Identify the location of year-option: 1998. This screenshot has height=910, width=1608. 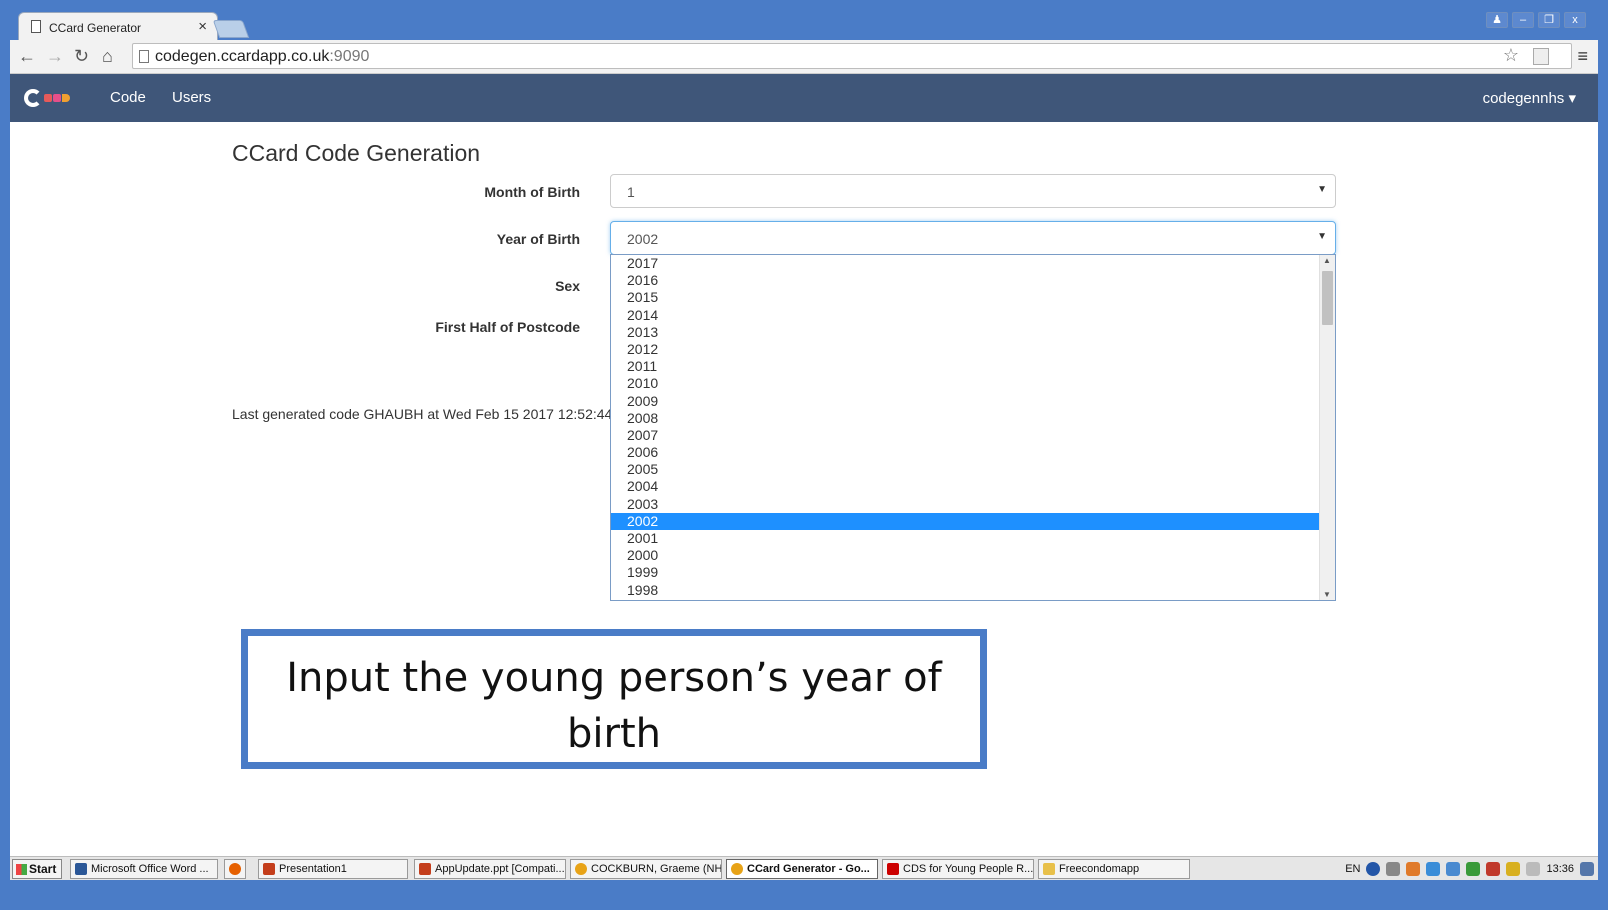
(965, 590).